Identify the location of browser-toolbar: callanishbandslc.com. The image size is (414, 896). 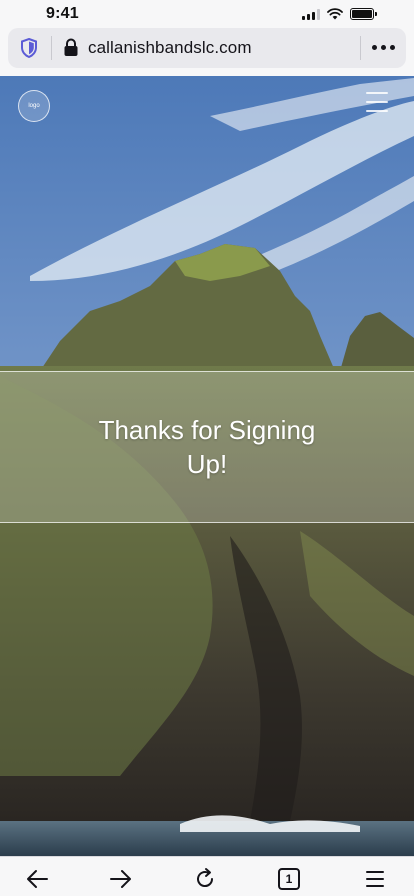
(207, 52).